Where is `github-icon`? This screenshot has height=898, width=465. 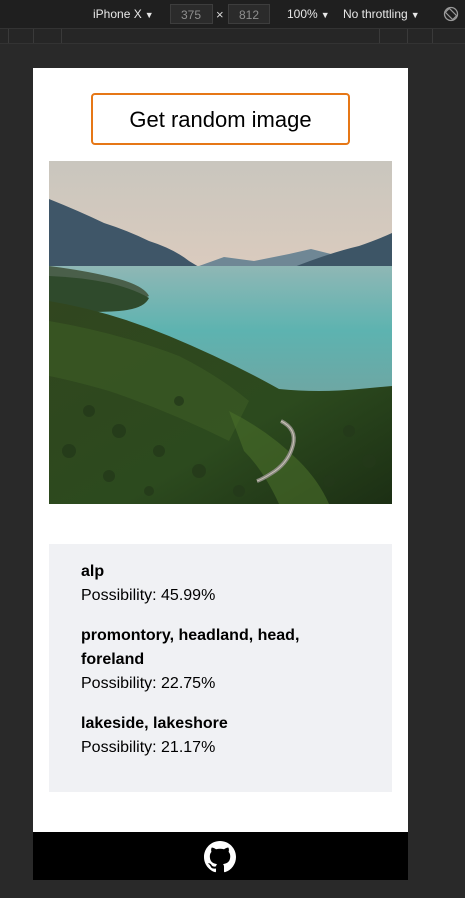
github-icon is located at coordinates (220, 857).